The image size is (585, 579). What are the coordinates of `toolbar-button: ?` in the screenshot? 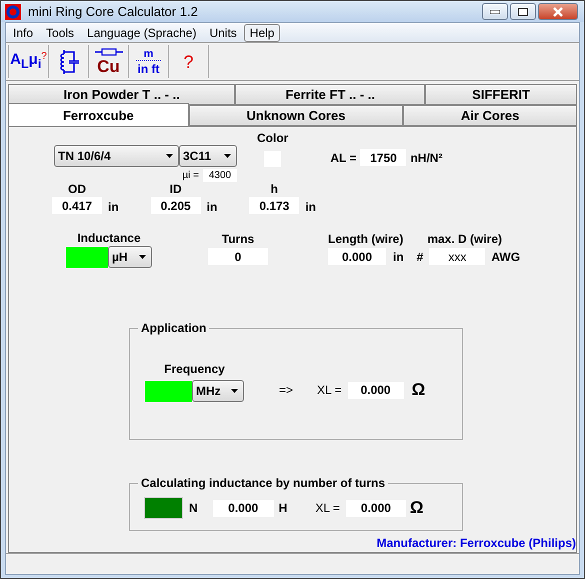 It's located at (188, 61).